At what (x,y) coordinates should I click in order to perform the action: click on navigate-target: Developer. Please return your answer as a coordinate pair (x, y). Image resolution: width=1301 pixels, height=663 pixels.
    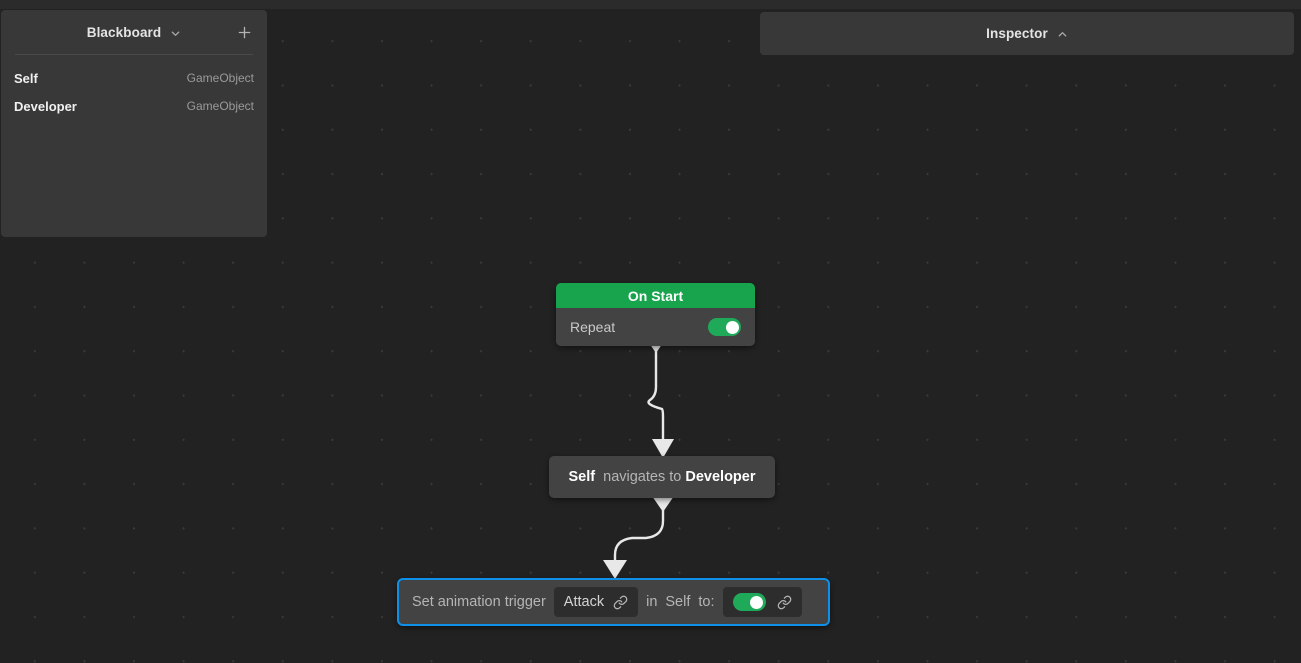
    Looking at the image, I should click on (720, 477).